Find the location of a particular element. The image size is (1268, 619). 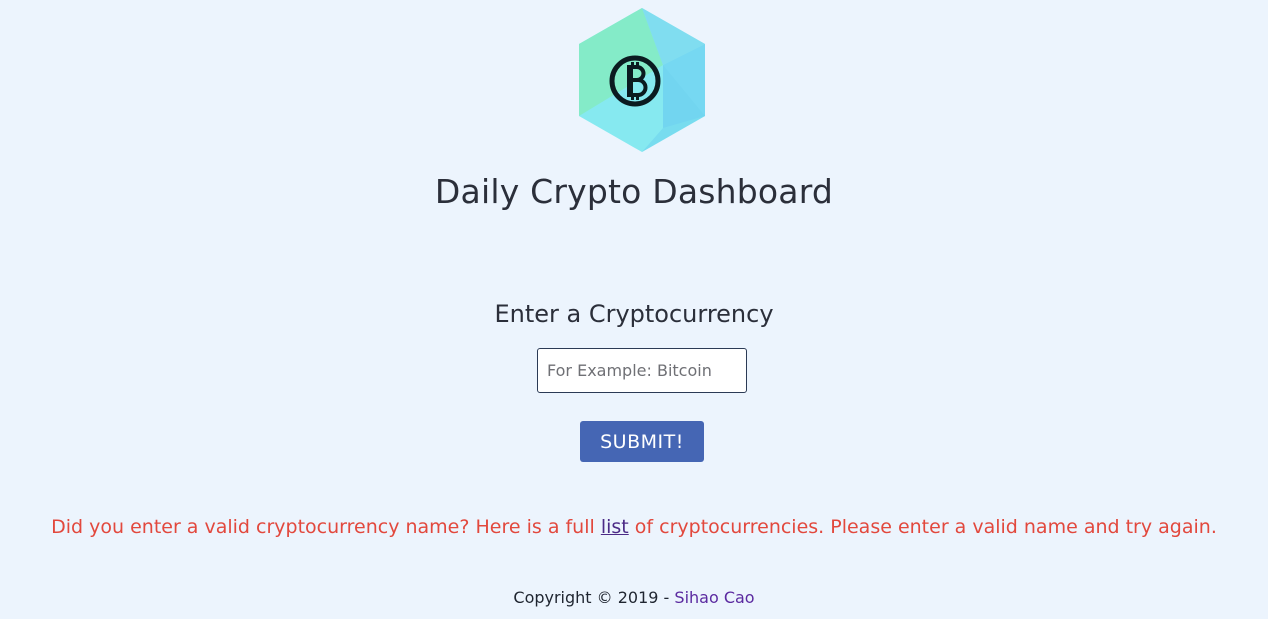

crypto-prompt-label: Enter a Cryptocurrency is located at coordinates (634, 314).